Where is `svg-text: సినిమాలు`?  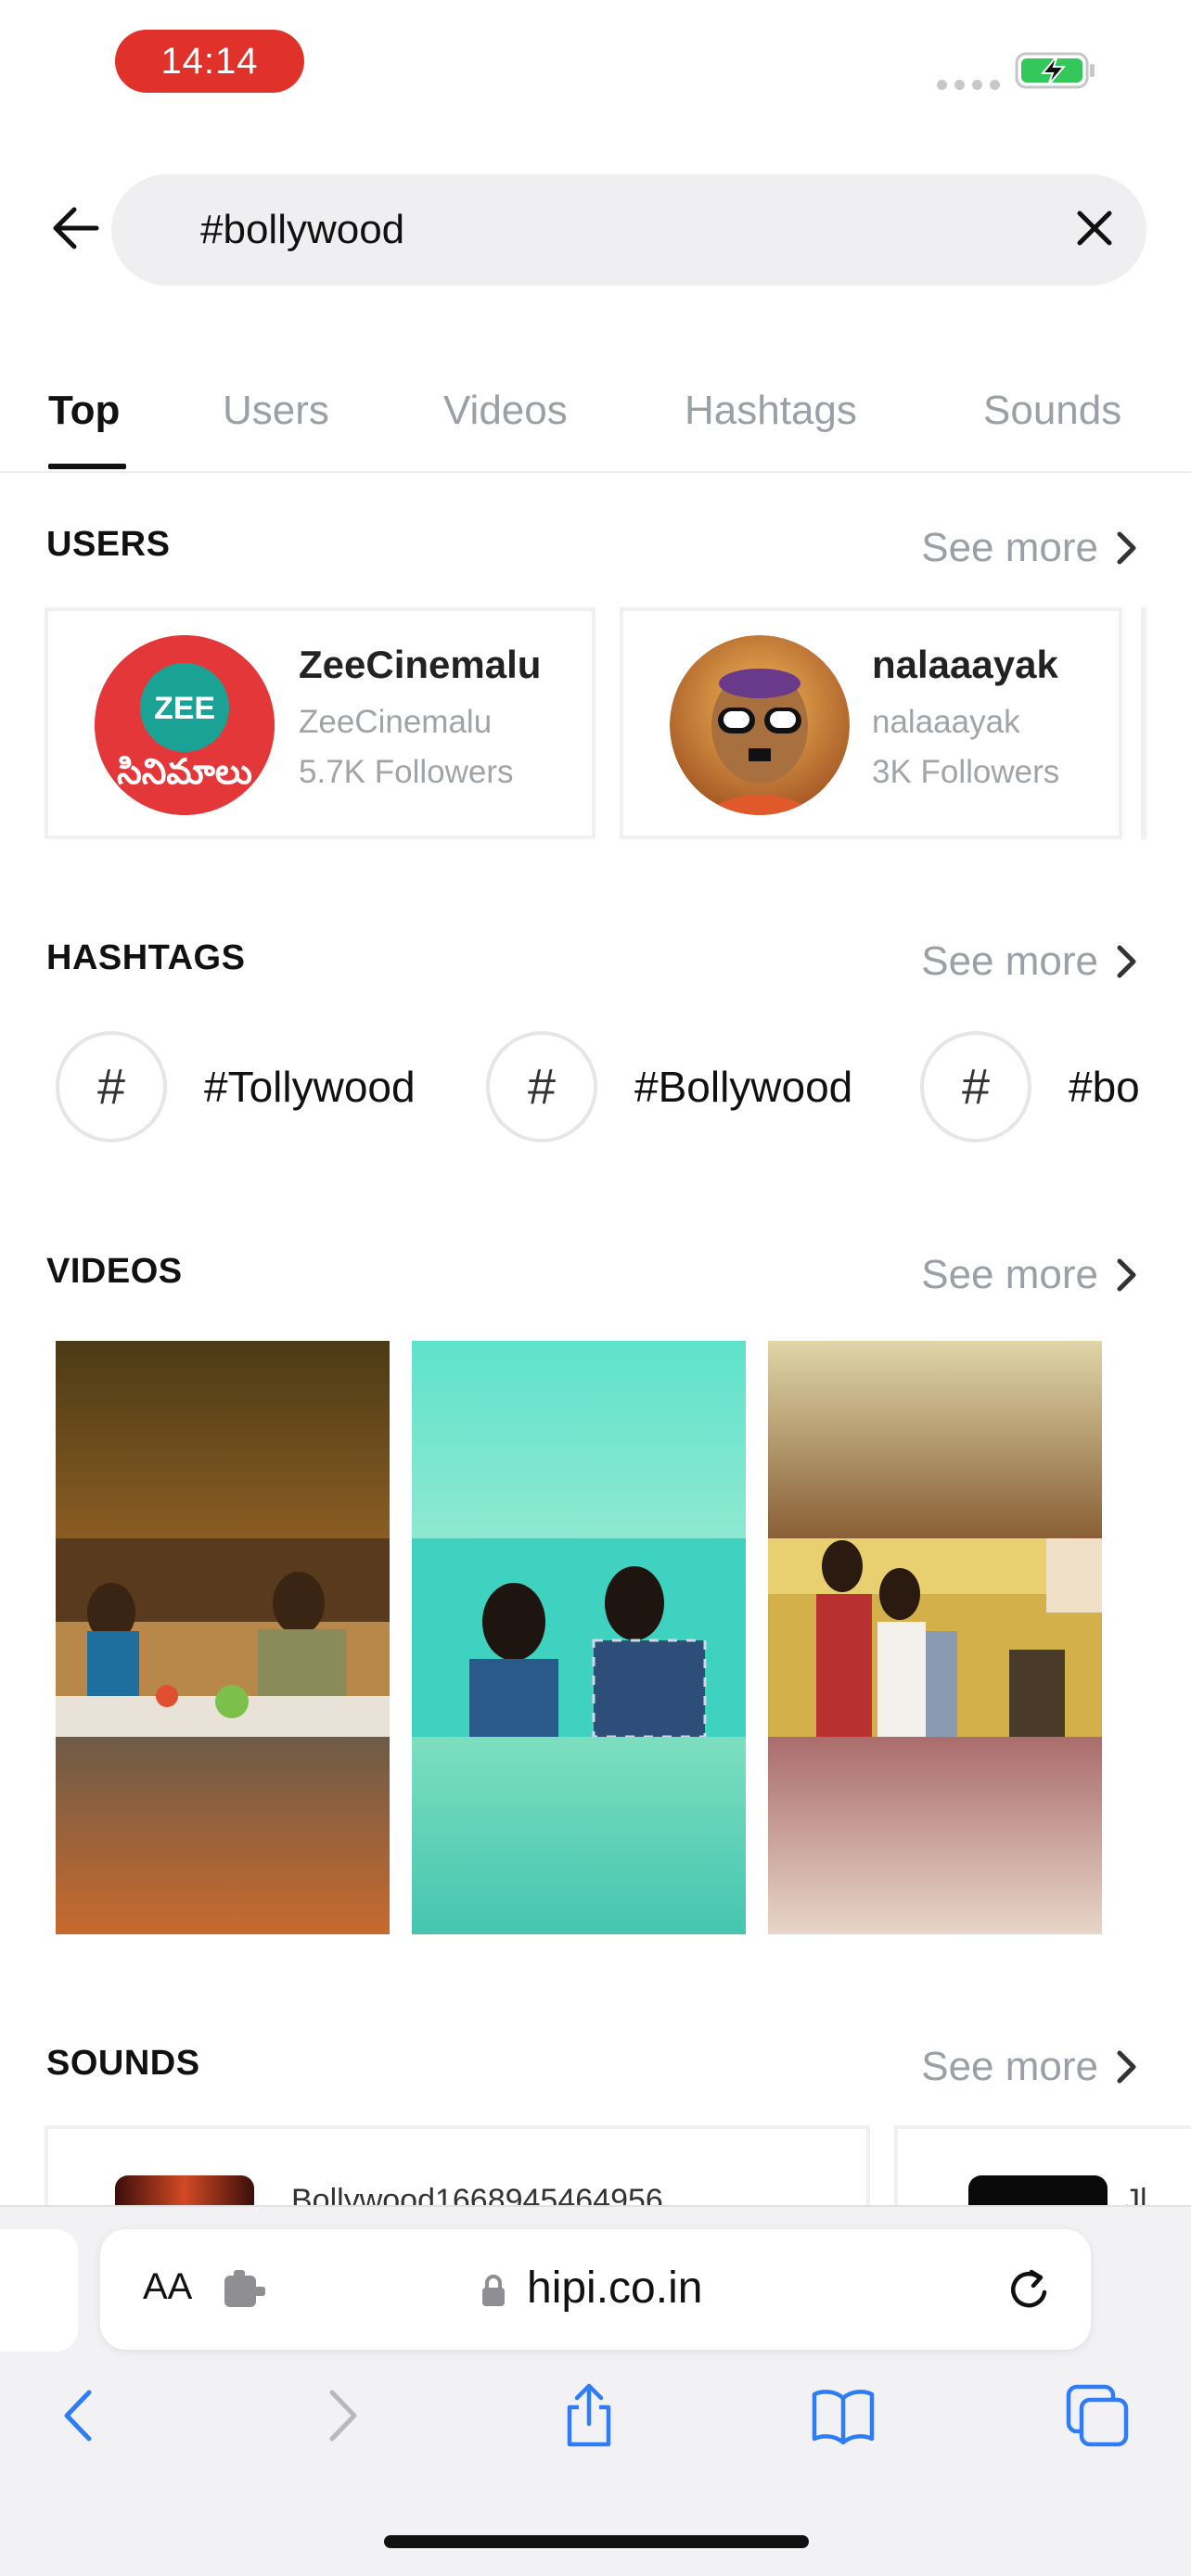 svg-text: సినిమాలు is located at coordinates (184, 772).